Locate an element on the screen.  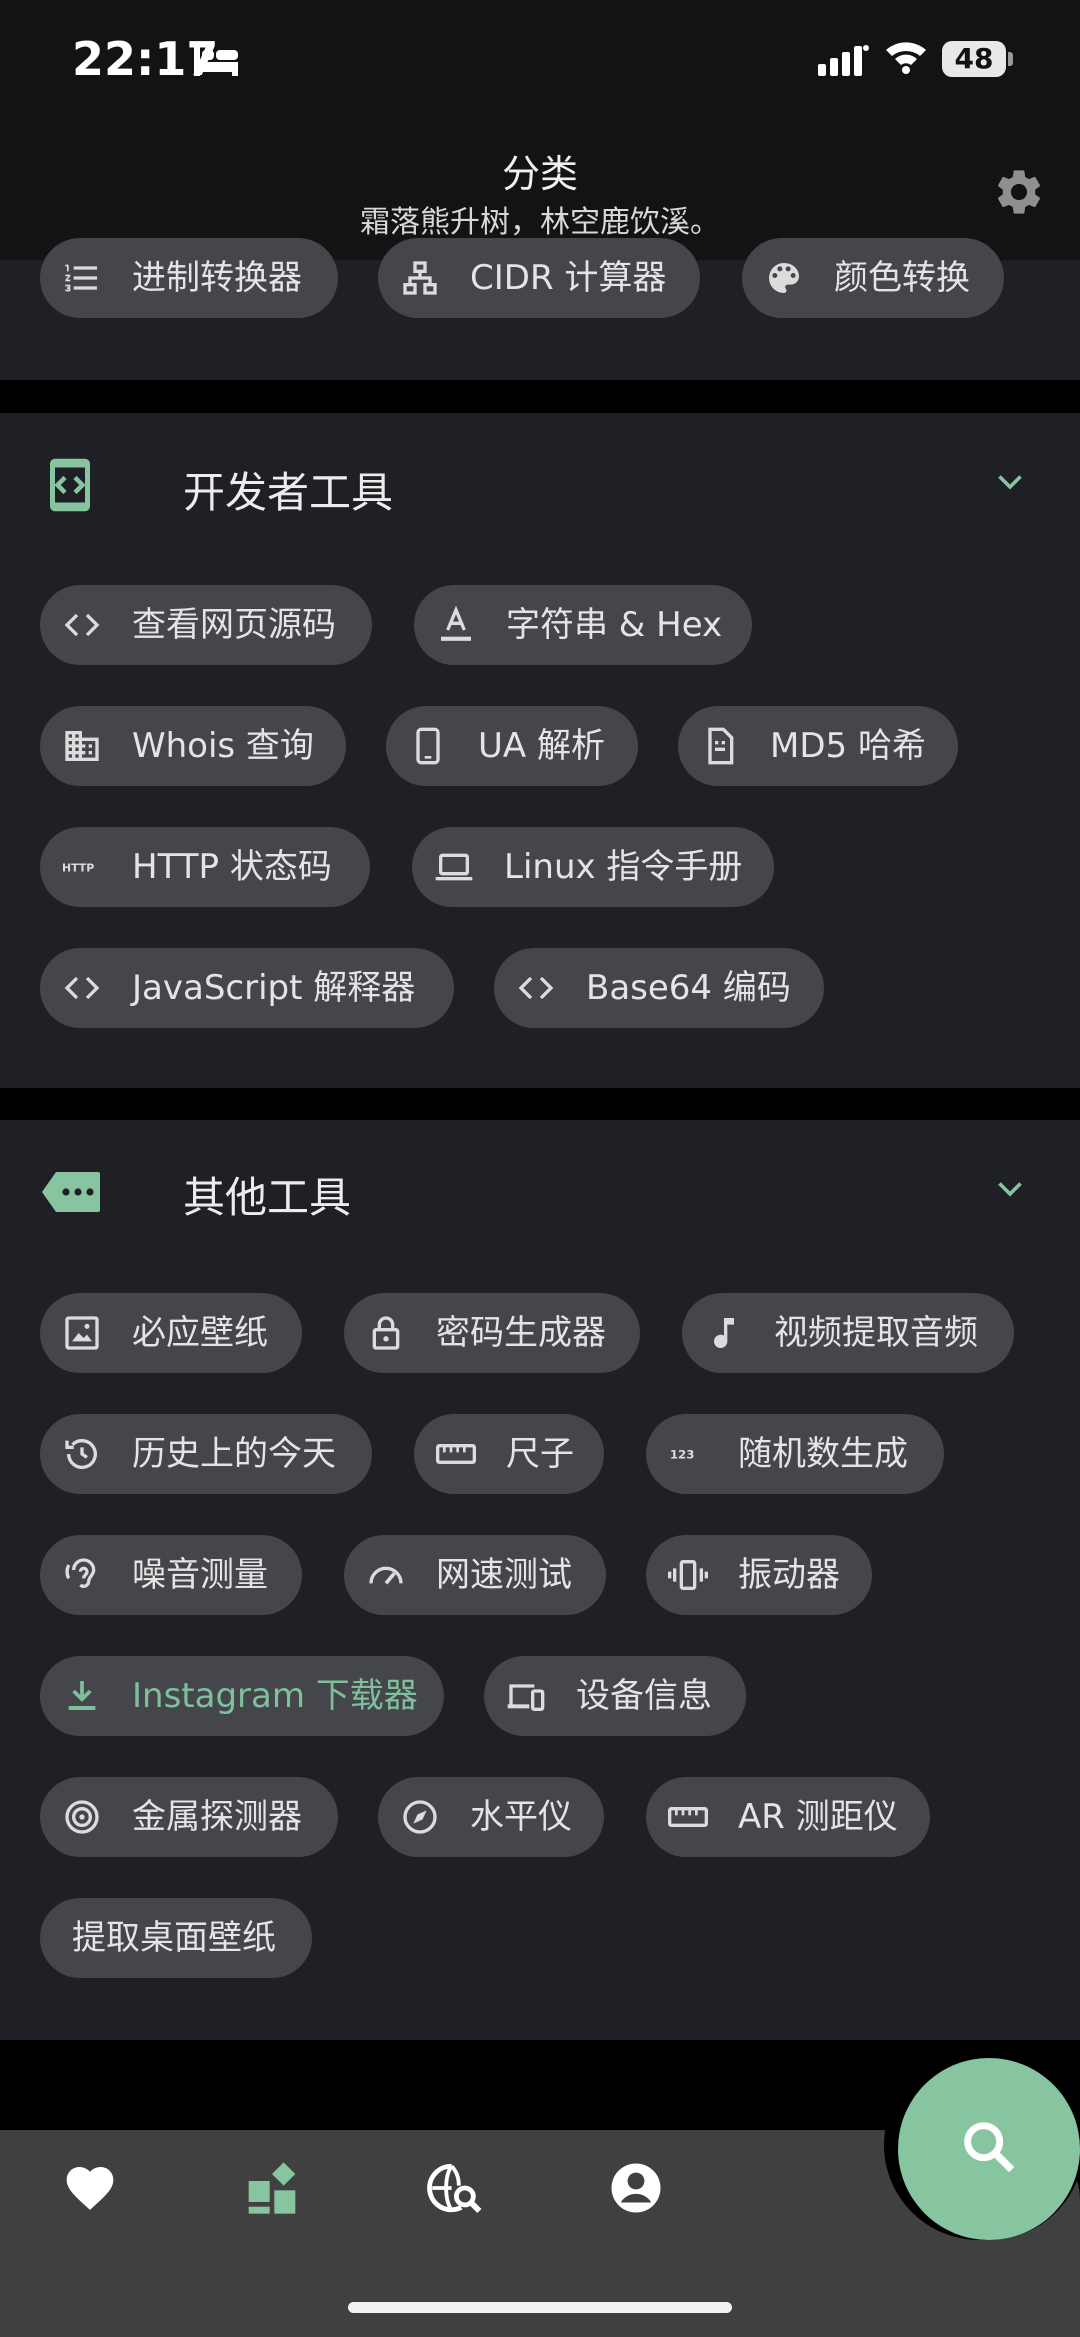
battery-level: 48 is located at coordinates (974, 59).